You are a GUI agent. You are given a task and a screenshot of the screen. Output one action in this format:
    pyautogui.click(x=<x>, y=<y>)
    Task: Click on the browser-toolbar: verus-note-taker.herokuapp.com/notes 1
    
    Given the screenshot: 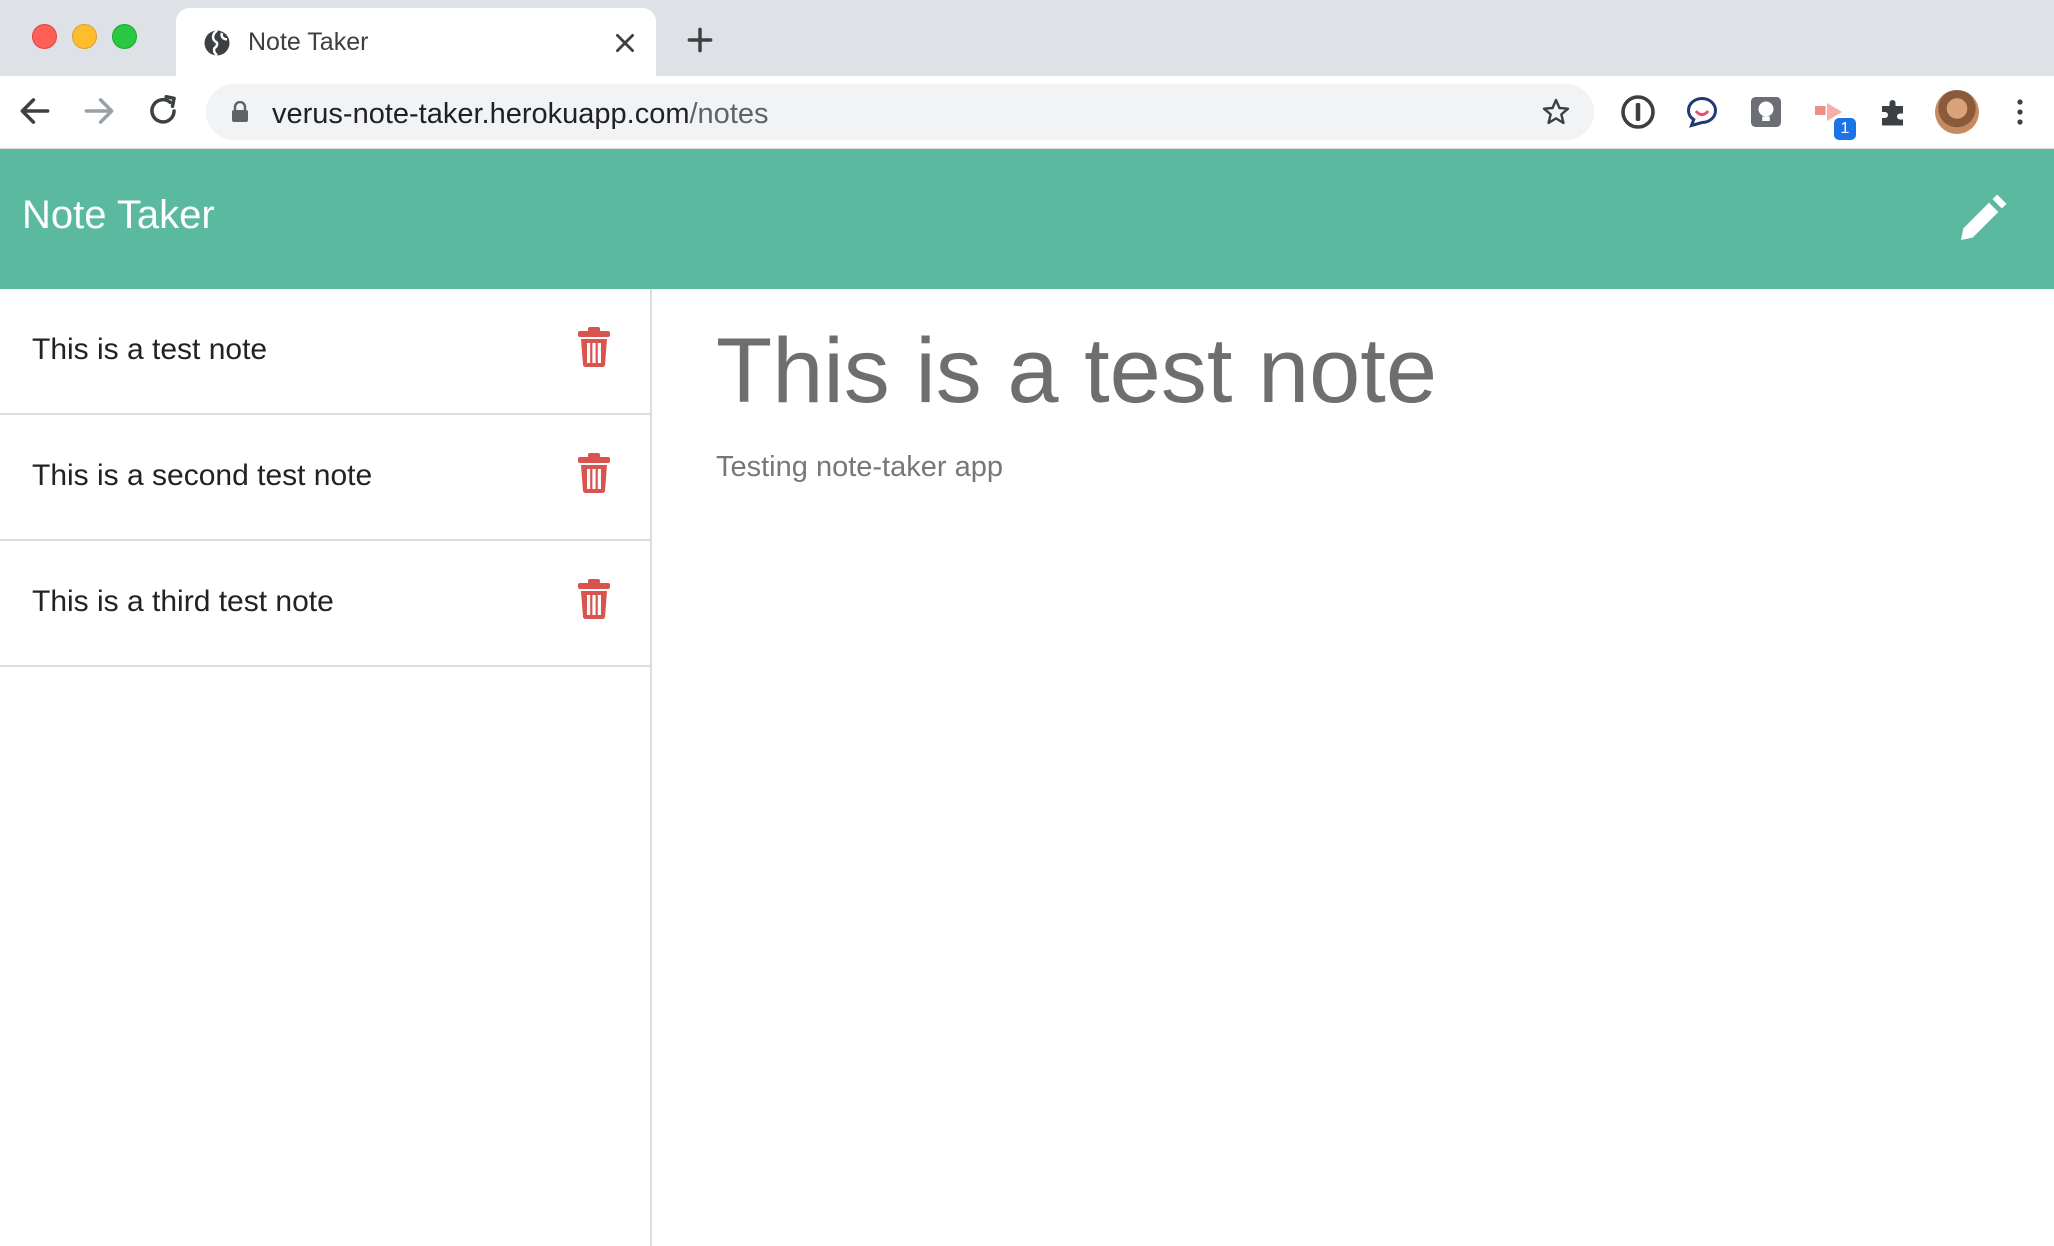 What is the action you would take?
    pyautogui.click(x=1027, y=112)
    